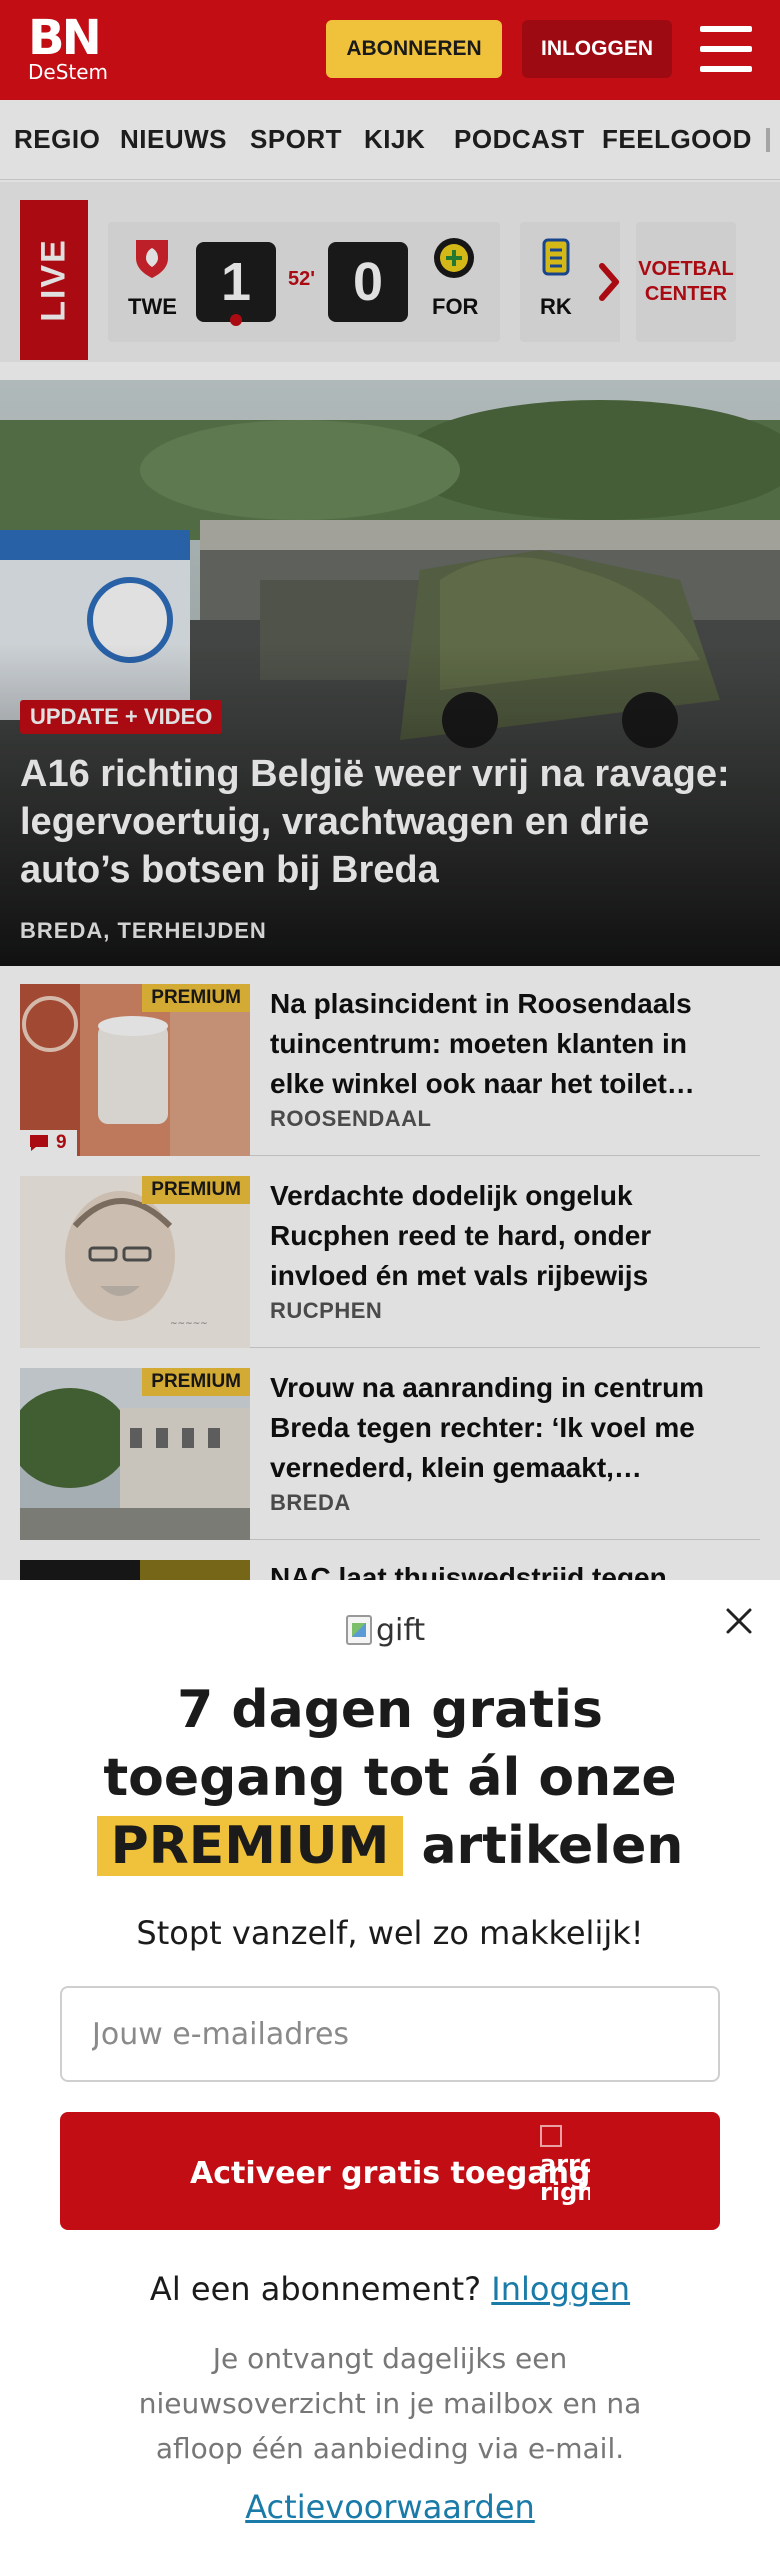  I want to click on nav-item-feelgood: FEELGOOD, so click(677, 139).